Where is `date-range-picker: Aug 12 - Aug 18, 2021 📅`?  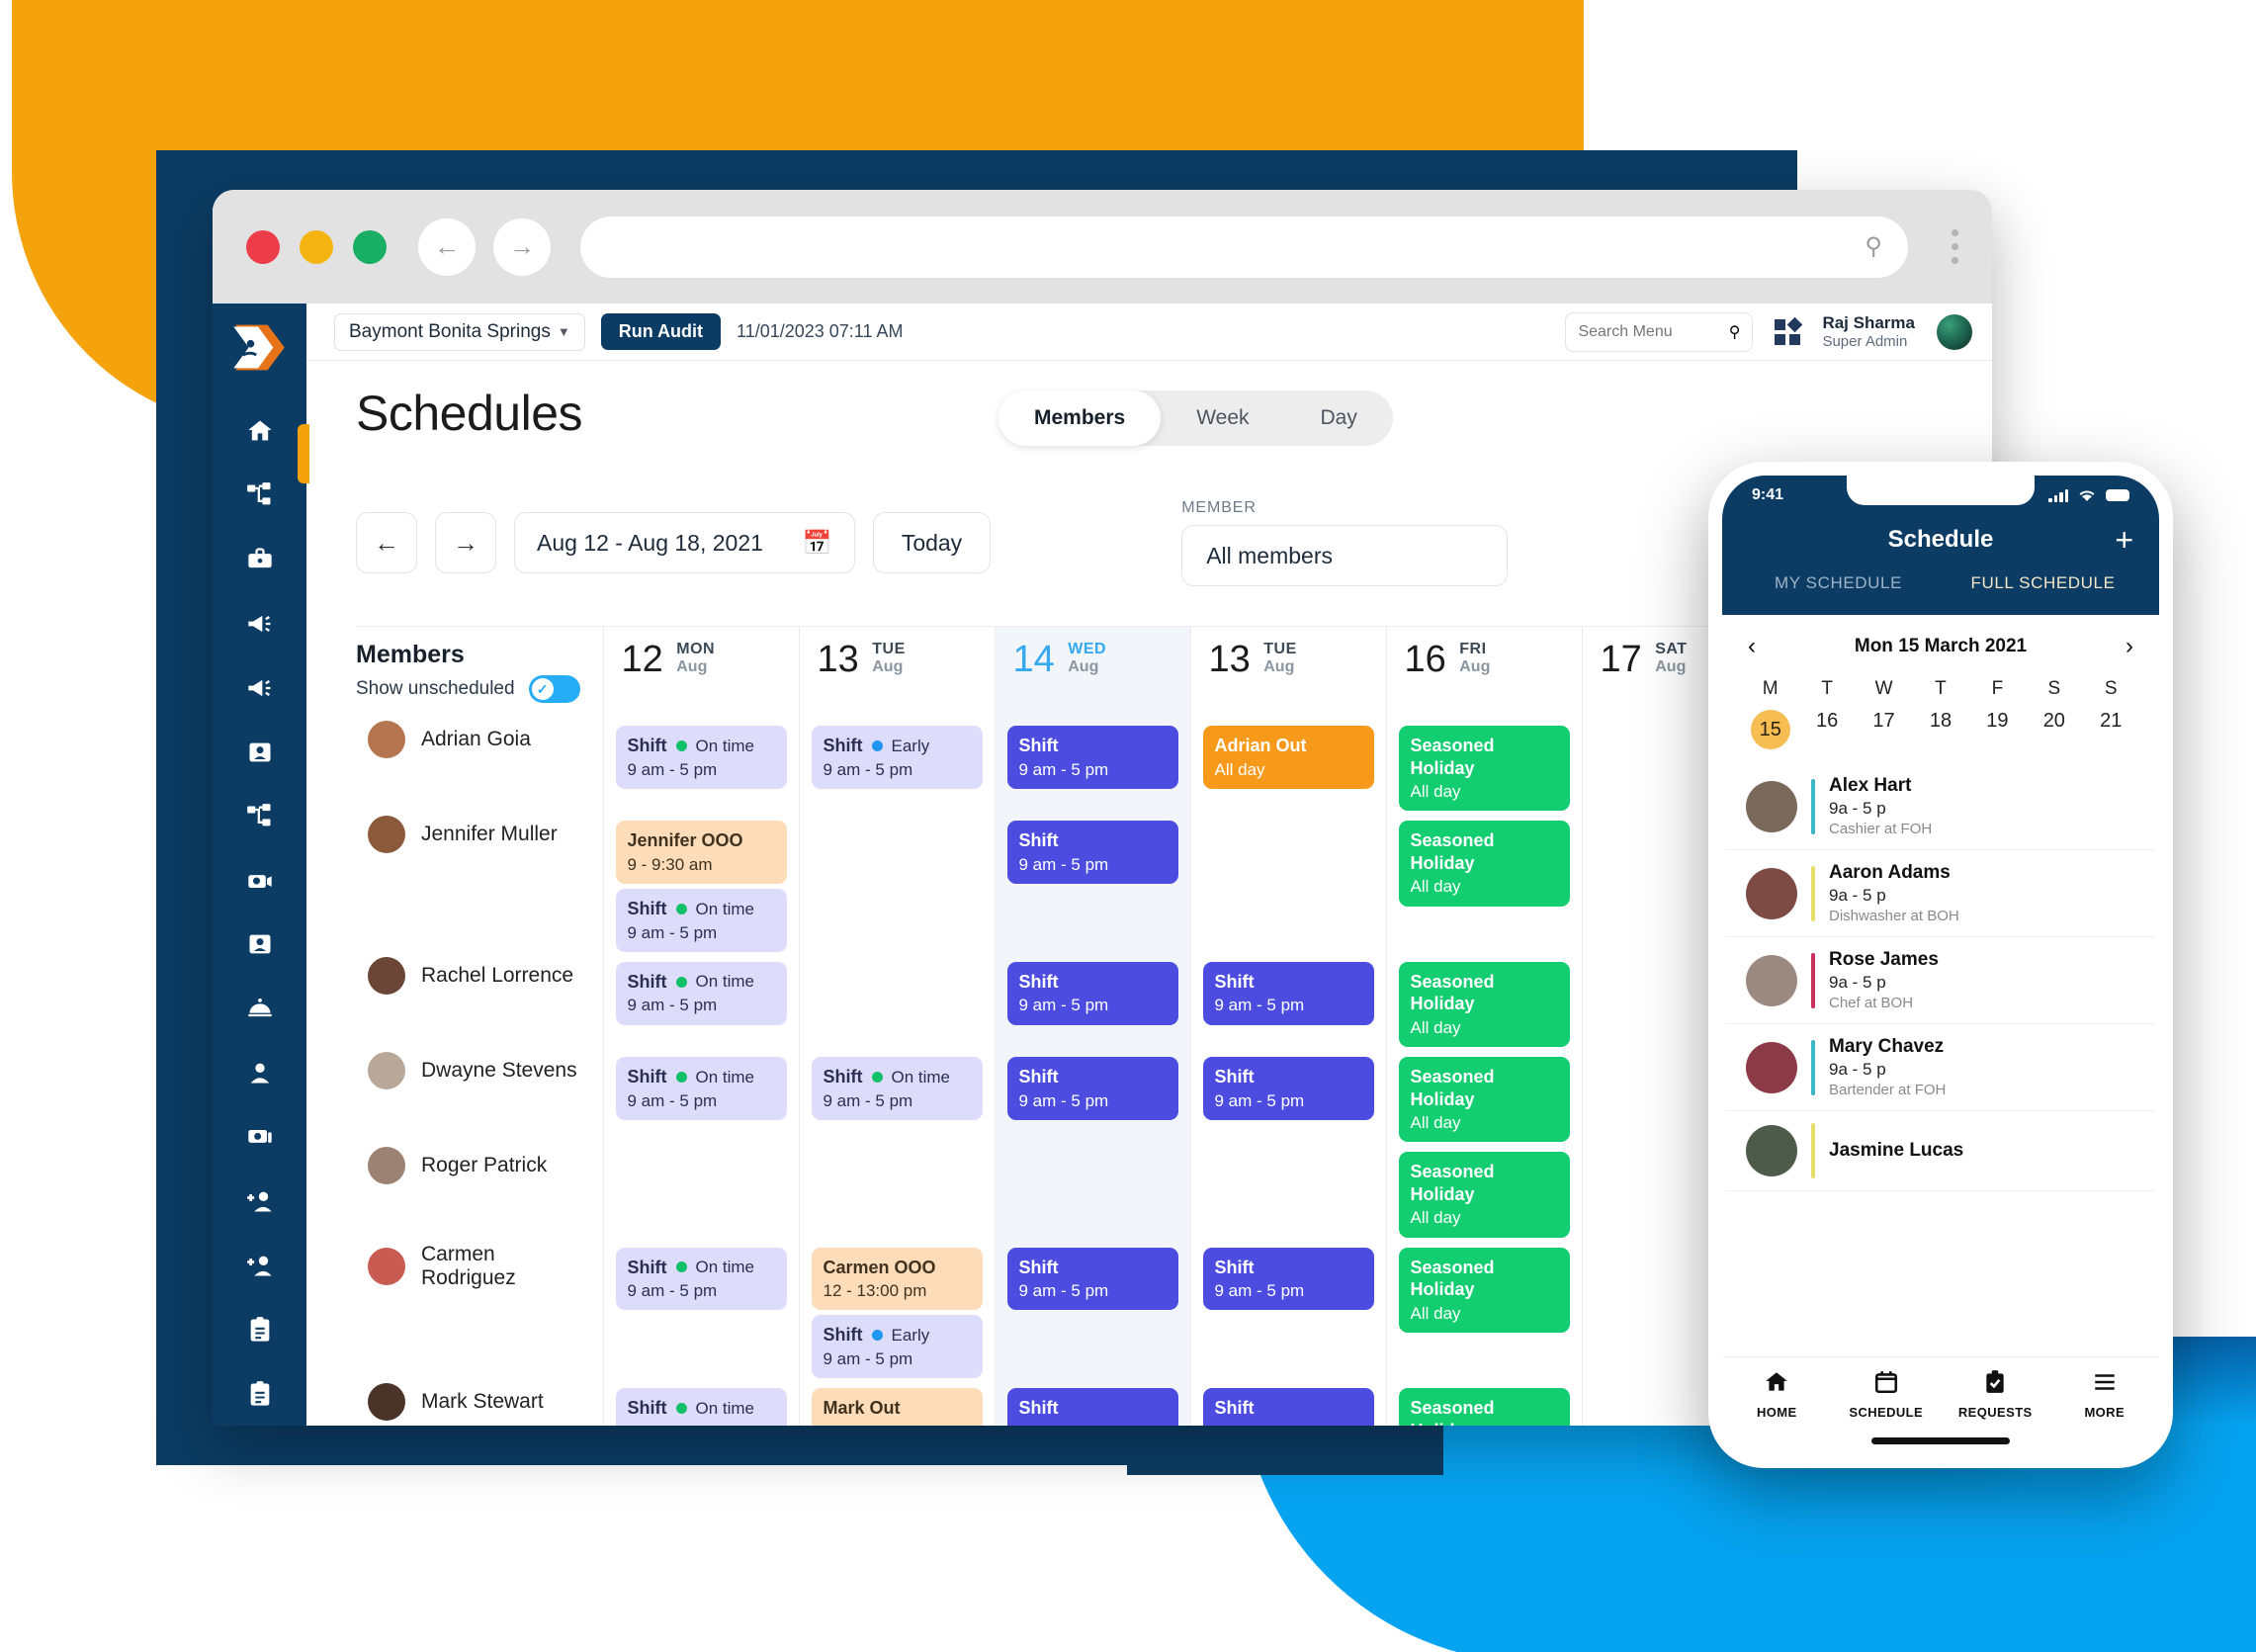 date-range-picker: Aug 12 - Aug 18, 2021 📅 is located at coordinates (685, 543).